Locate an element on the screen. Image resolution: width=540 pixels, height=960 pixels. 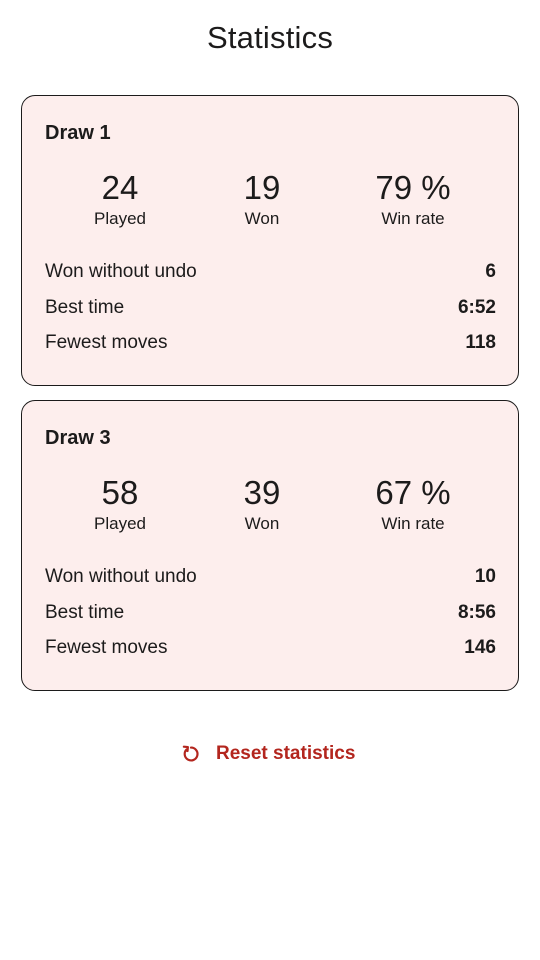
detail-row-best-time: Best time 6:52 is located at coordinates (270, 308).